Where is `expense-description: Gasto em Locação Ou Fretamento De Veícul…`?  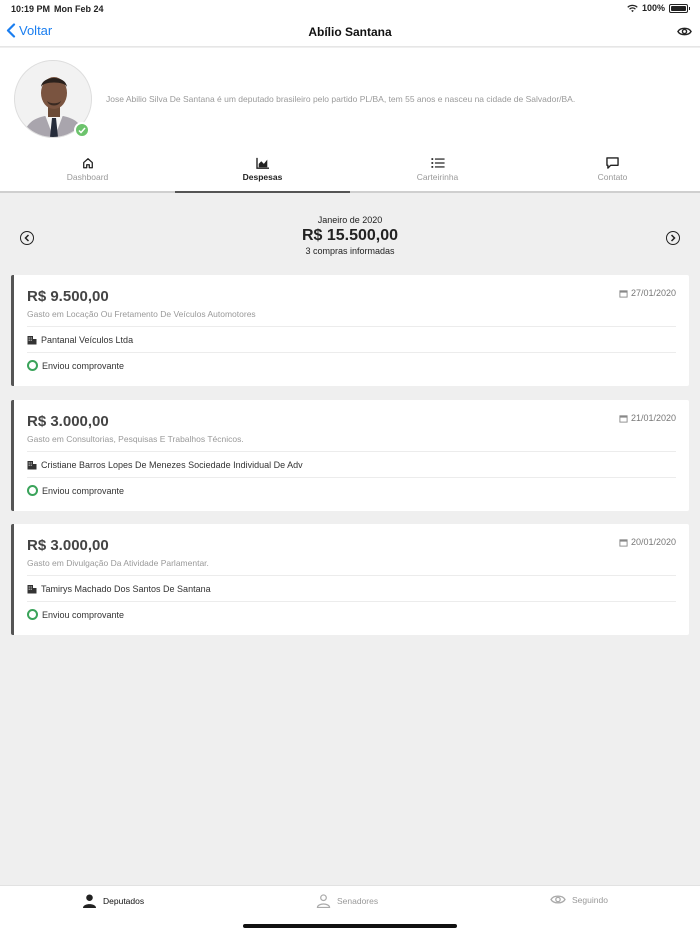
expense-description: Gasto em Locação Ou Fretamento De Veícul… is located at coordinates (141, 314).